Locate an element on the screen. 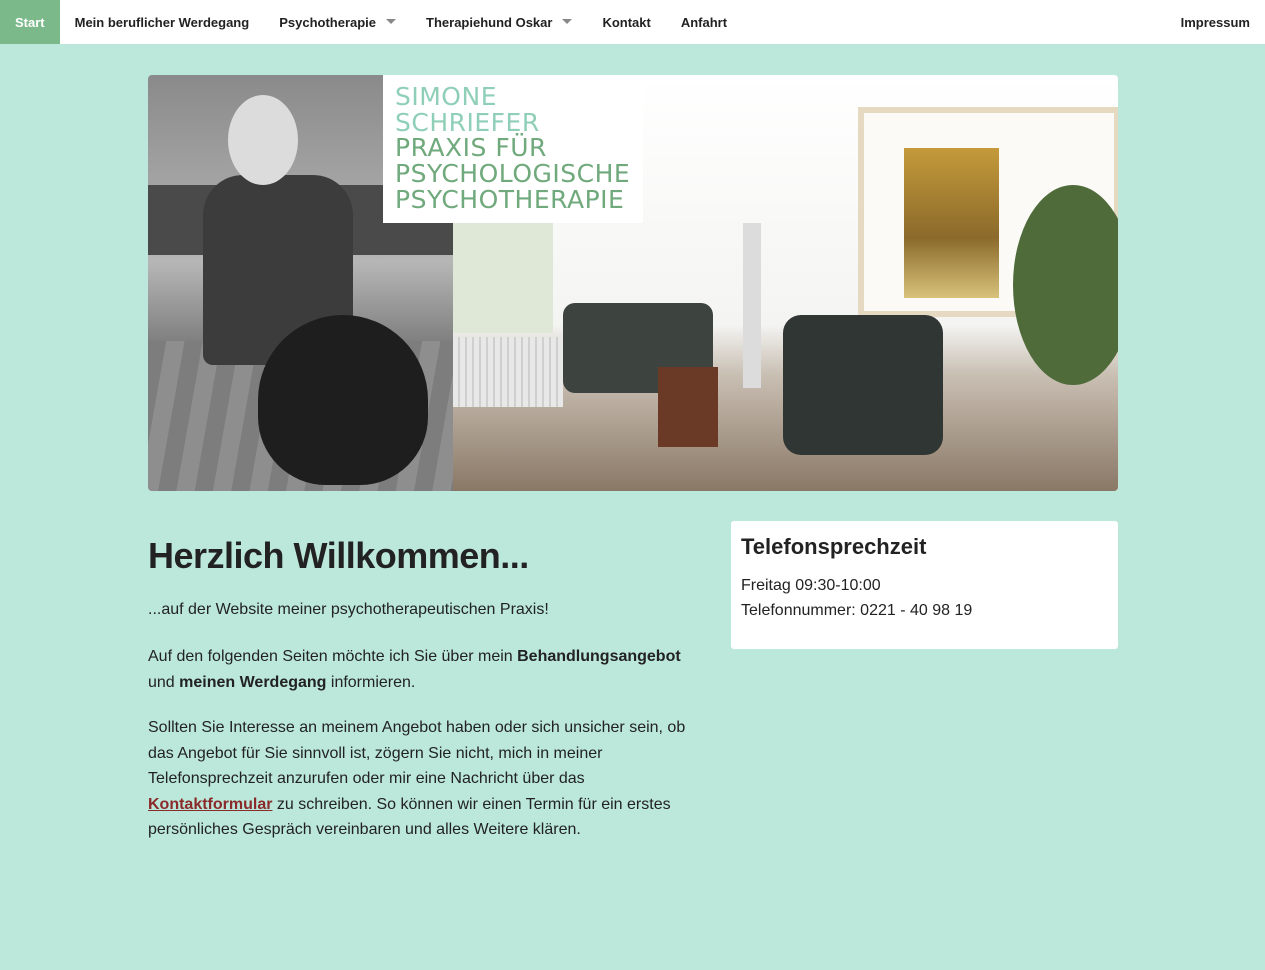 The width and height of the screenshot is (1265, 970). room-lamp is located at coordinates (752, 305).